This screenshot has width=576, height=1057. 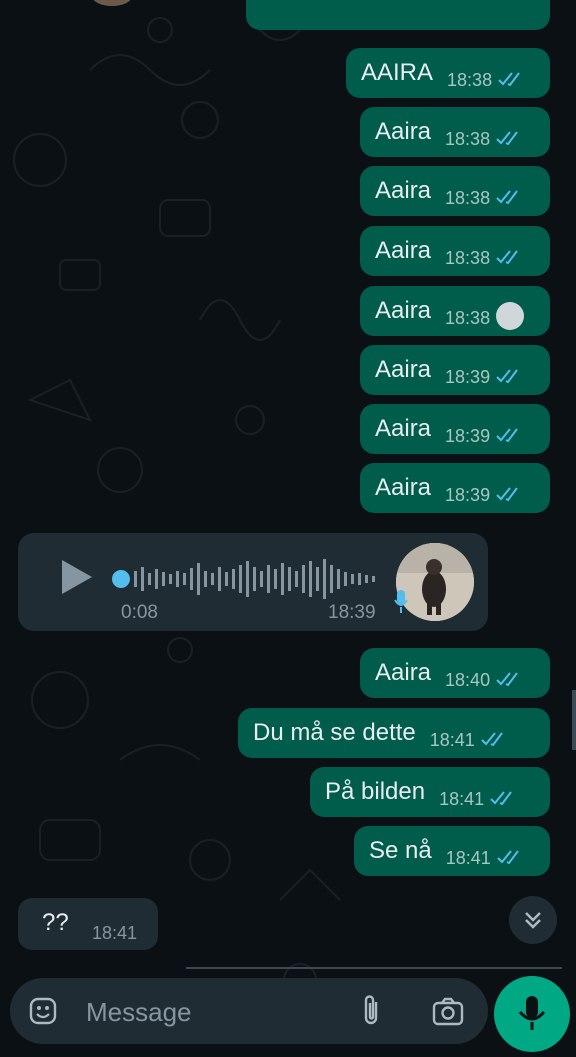 What do you see at coordinates (77, 577) in the screenshot?
I see `play-icon` at bounding box center [77, 577].